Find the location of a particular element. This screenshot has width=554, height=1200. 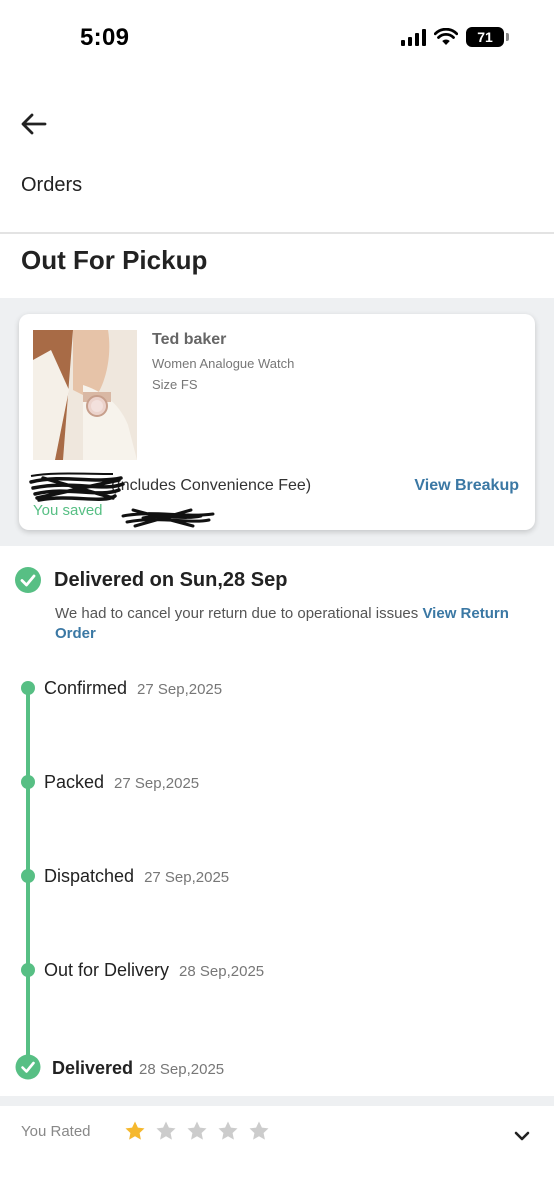

product-brand: Ted baker is located at coordinates (189, 339).